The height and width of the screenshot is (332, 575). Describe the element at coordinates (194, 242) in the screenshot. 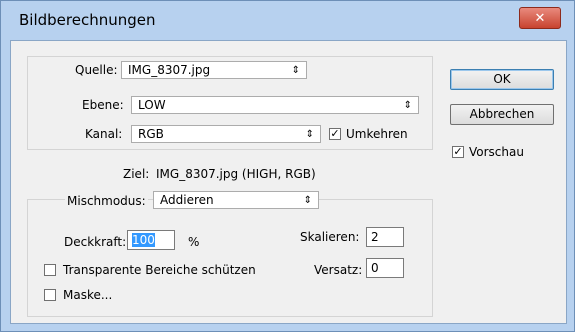

I see `opacity-unit: %` at that location.